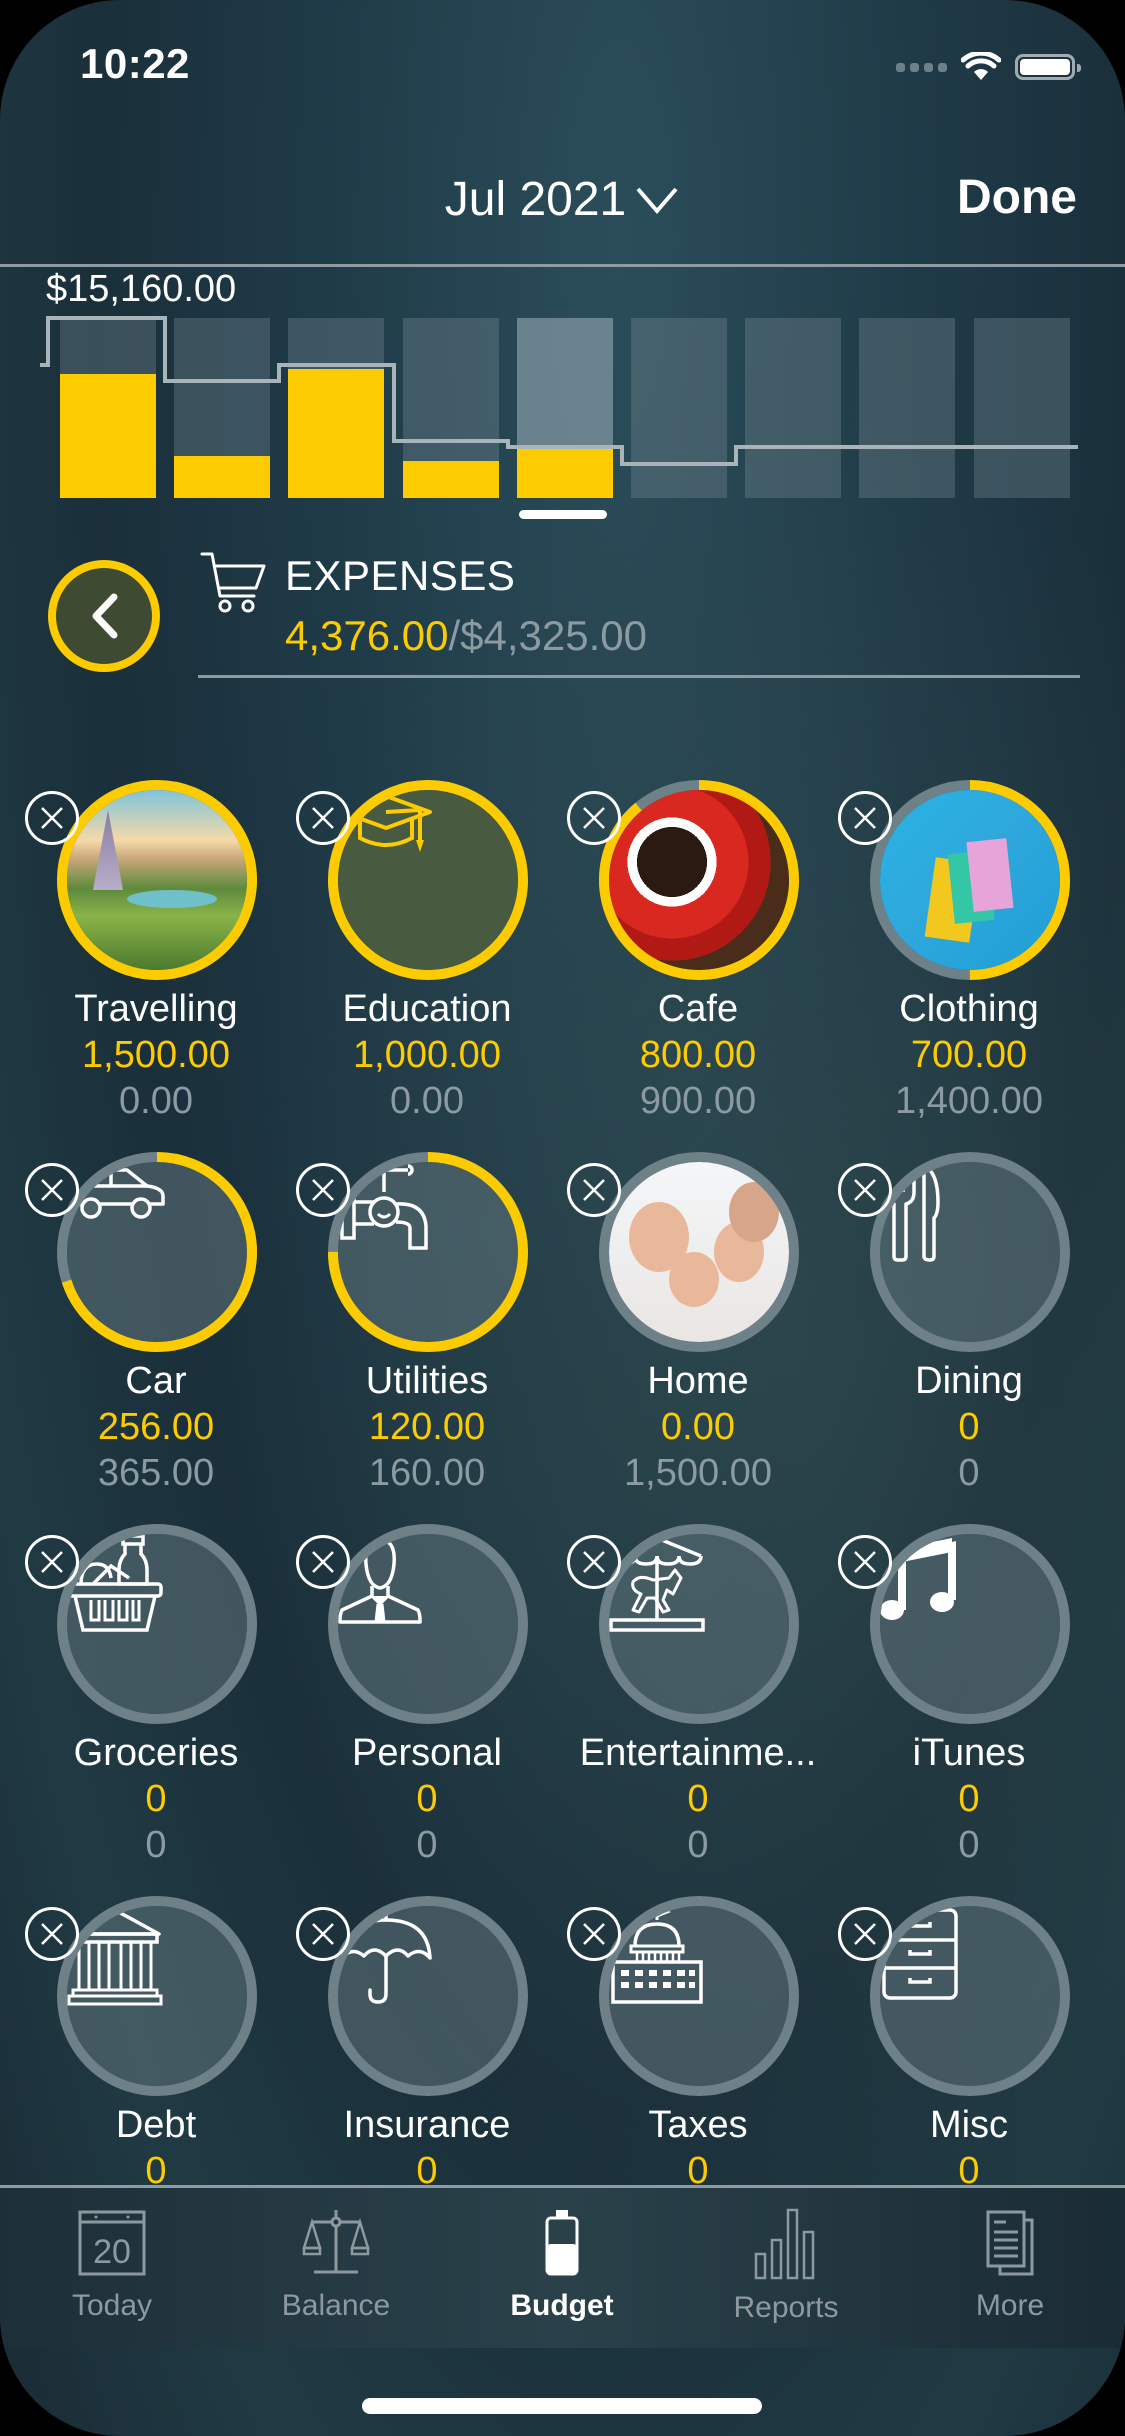 The image size is (1125, 2436). I want to click on budget-category-item: Insurance 0, so click(407, 2040).